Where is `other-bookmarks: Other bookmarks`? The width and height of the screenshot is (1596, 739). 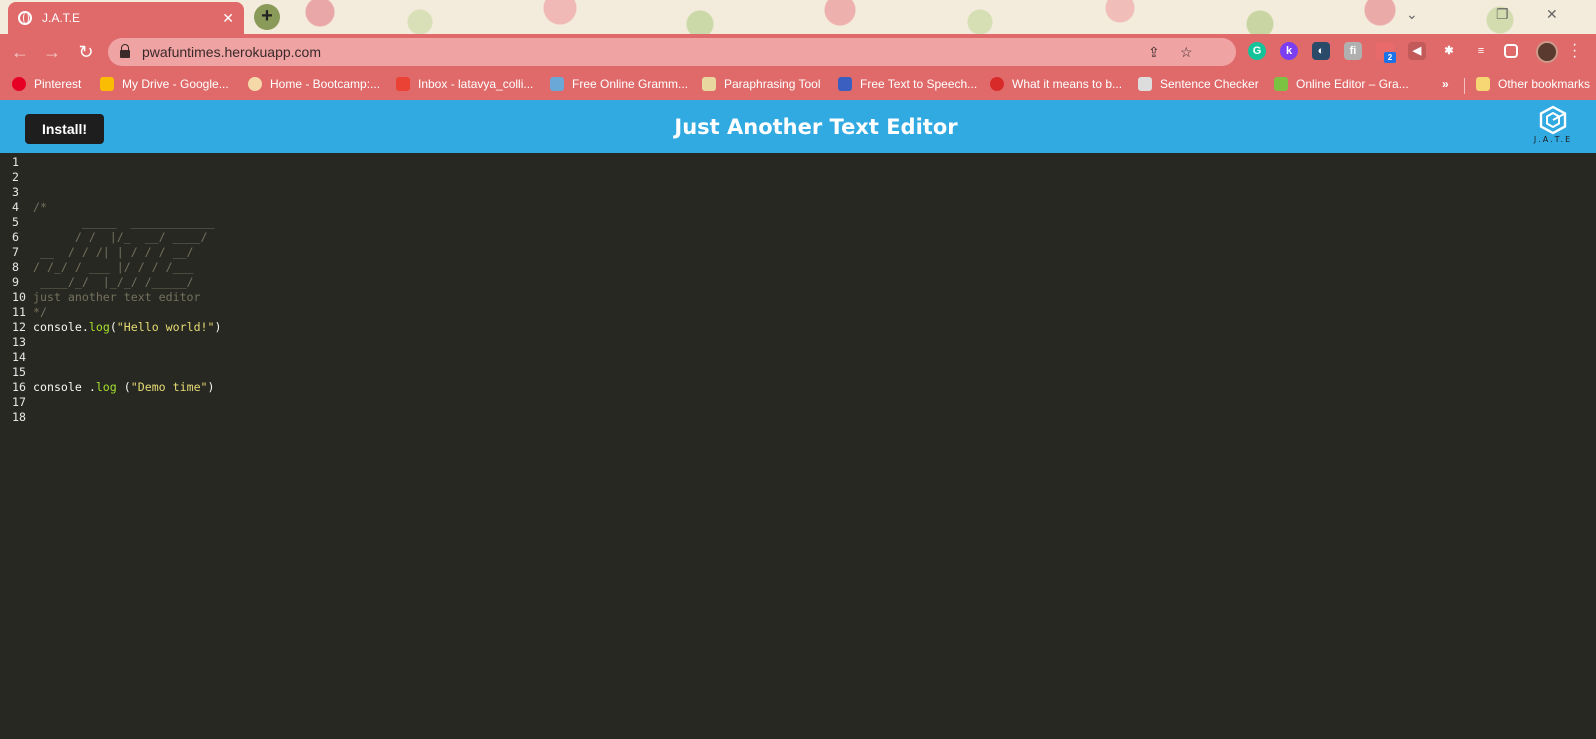 other-bookmarks: Other bookmarks is located at coordinates (1533, 84).